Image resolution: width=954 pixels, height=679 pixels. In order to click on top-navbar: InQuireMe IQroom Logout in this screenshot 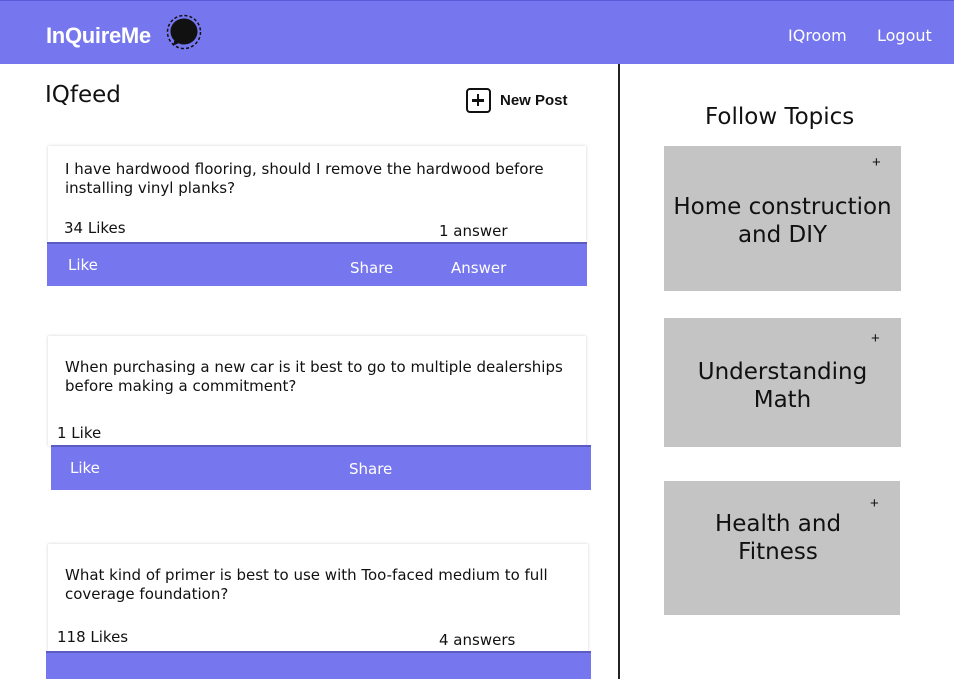, I will do `click(477, 32)`.